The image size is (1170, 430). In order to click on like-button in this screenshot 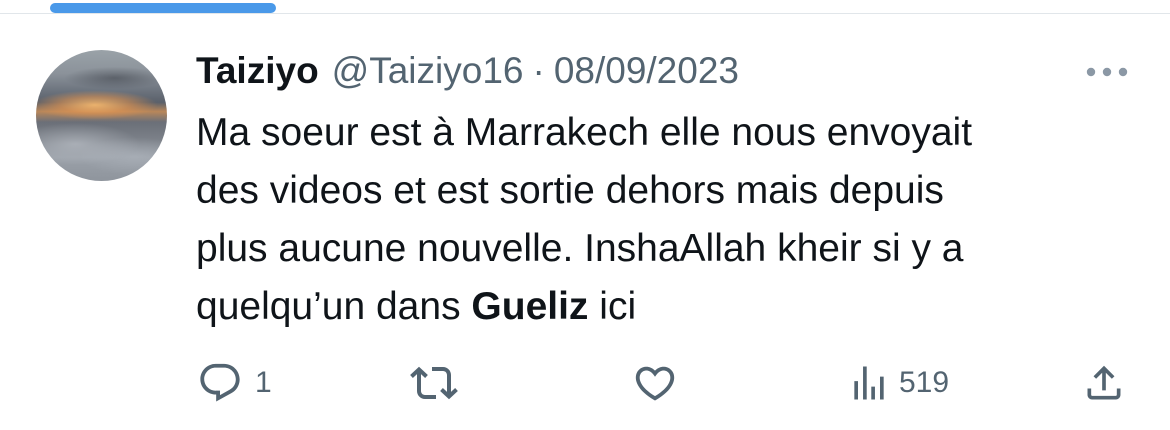, I will do `click(655, 383)`.